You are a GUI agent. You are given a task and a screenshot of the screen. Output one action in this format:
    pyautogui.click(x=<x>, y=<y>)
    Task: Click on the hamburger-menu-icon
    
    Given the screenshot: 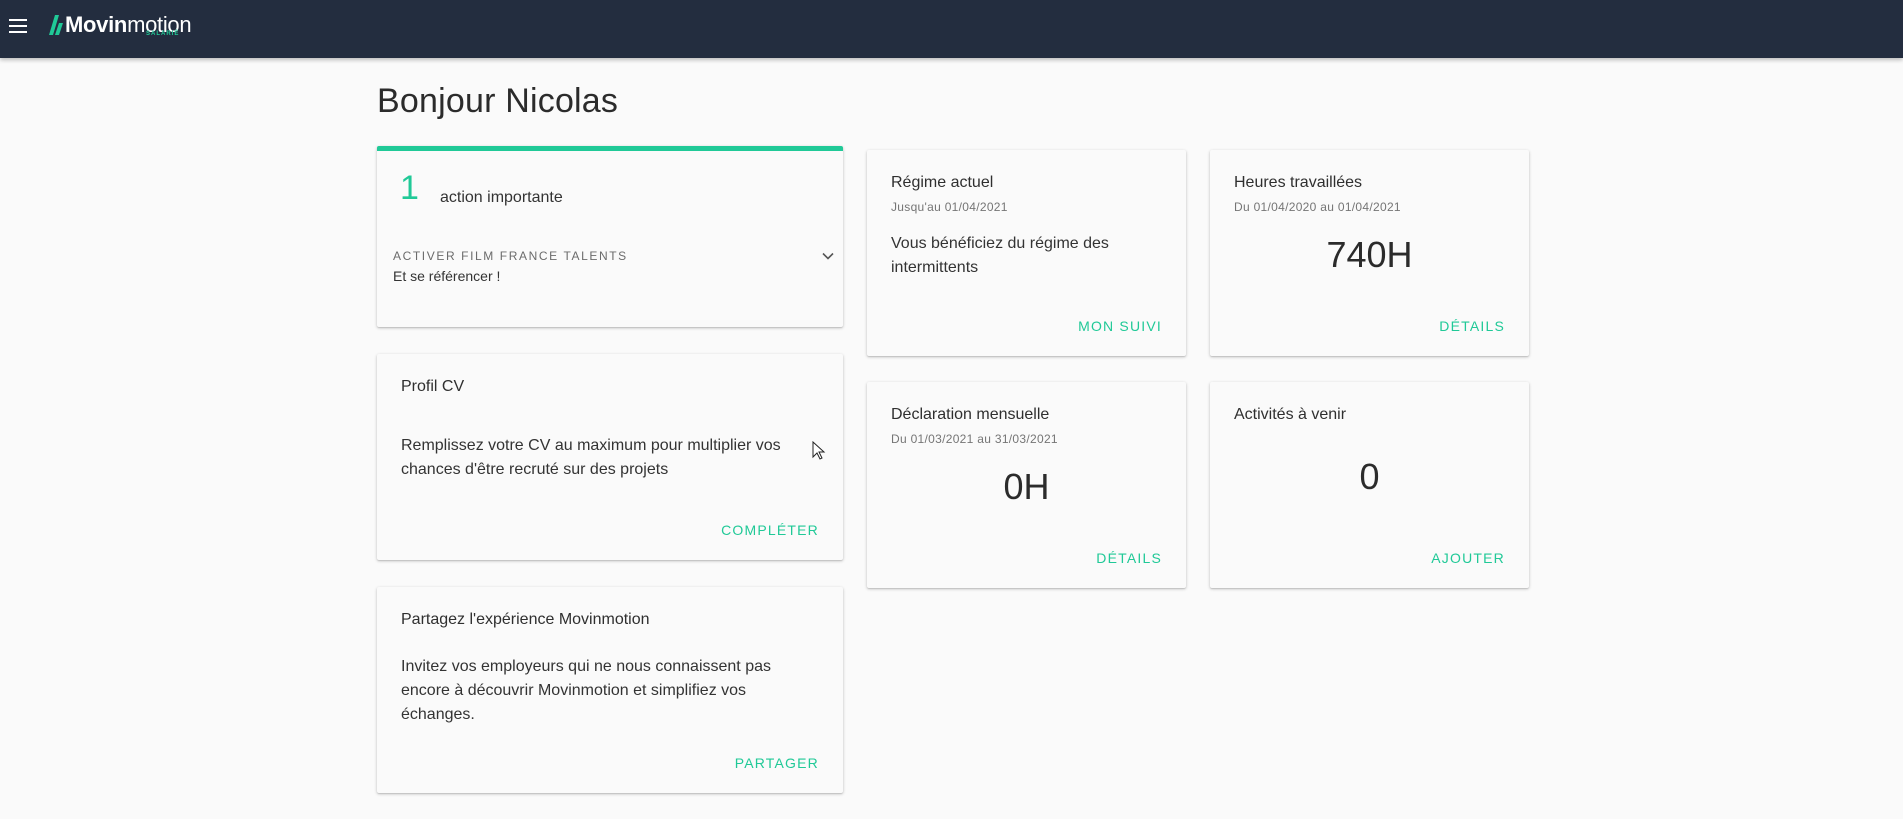 What is the action you would take?
    pyautogui.click(x=17, y=26)
    